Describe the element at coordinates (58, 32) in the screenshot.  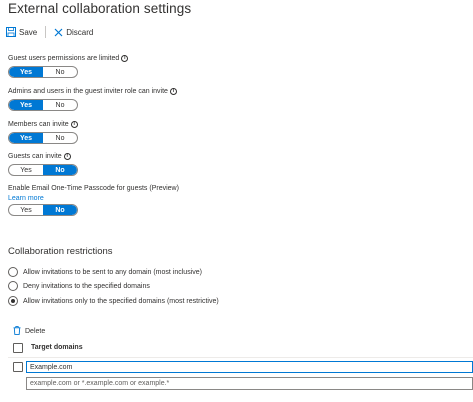
I see `discard-x-icon` at that location.